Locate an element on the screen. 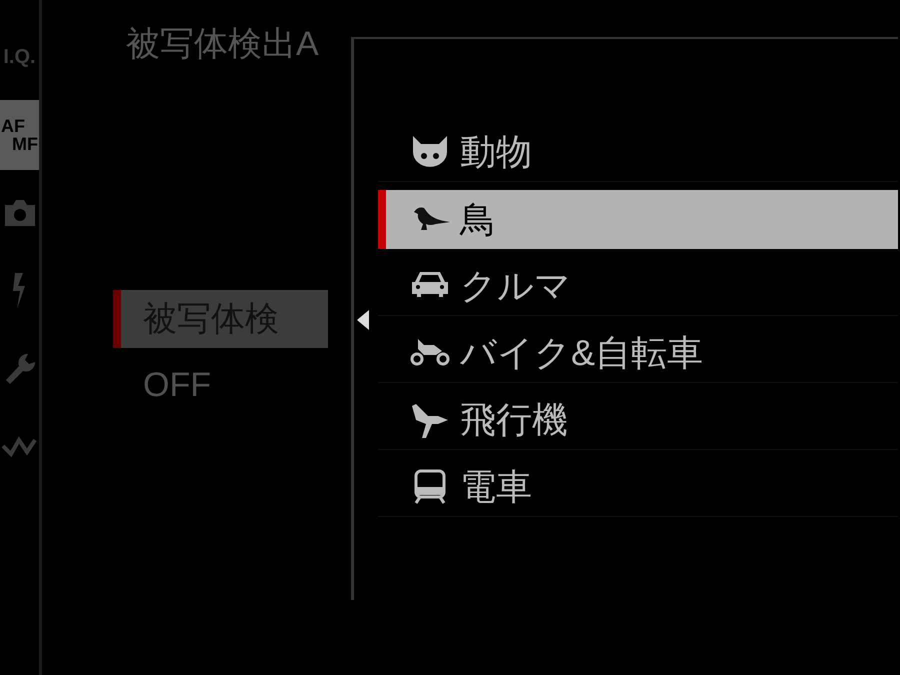 This screenshot has width=900, height=675. subject-option: クルマ is located at coordinates (638, 286).